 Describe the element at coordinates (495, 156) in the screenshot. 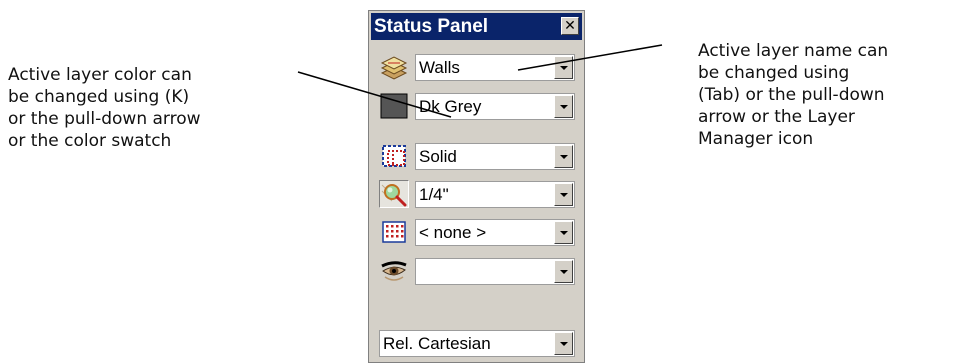

I see `line-style-select: Solid` at that location.